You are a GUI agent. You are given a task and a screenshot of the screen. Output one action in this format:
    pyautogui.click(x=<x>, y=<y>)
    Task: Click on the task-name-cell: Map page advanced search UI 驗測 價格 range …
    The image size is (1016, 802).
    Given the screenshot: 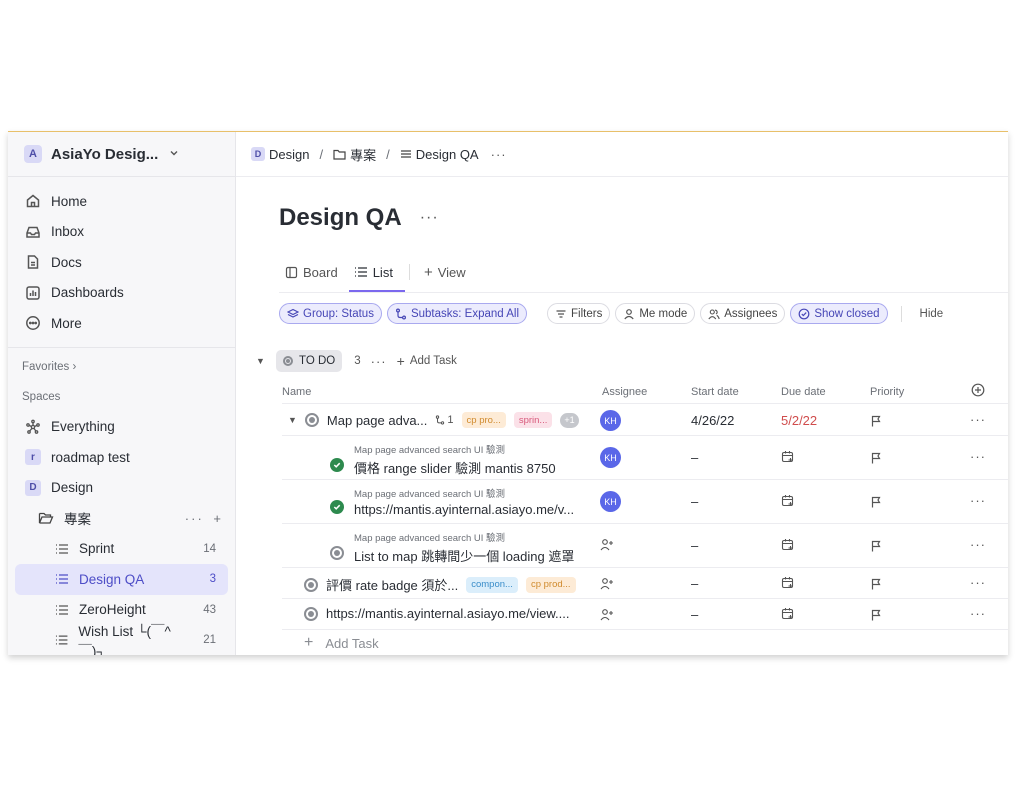 What is the action you would take?
    pyautogui.click(x=443, y=459)
    